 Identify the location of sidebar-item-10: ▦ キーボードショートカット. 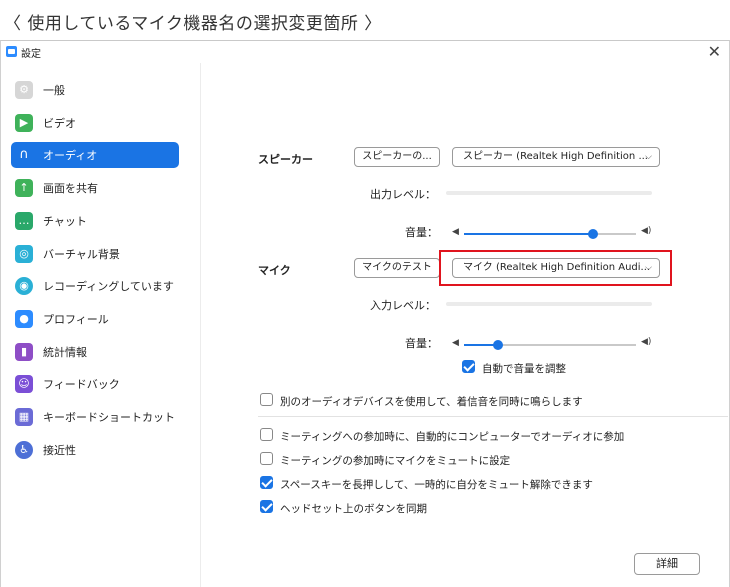
(95, 417).